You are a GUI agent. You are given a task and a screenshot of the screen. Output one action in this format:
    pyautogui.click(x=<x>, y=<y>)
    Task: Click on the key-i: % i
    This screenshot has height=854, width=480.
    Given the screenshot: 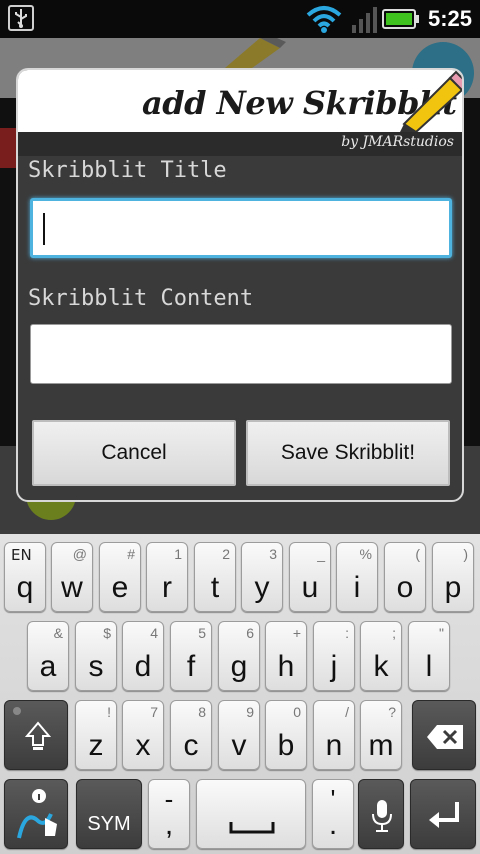 What is the action you would take?
    pyautogui.click(x=357, y=577)
    